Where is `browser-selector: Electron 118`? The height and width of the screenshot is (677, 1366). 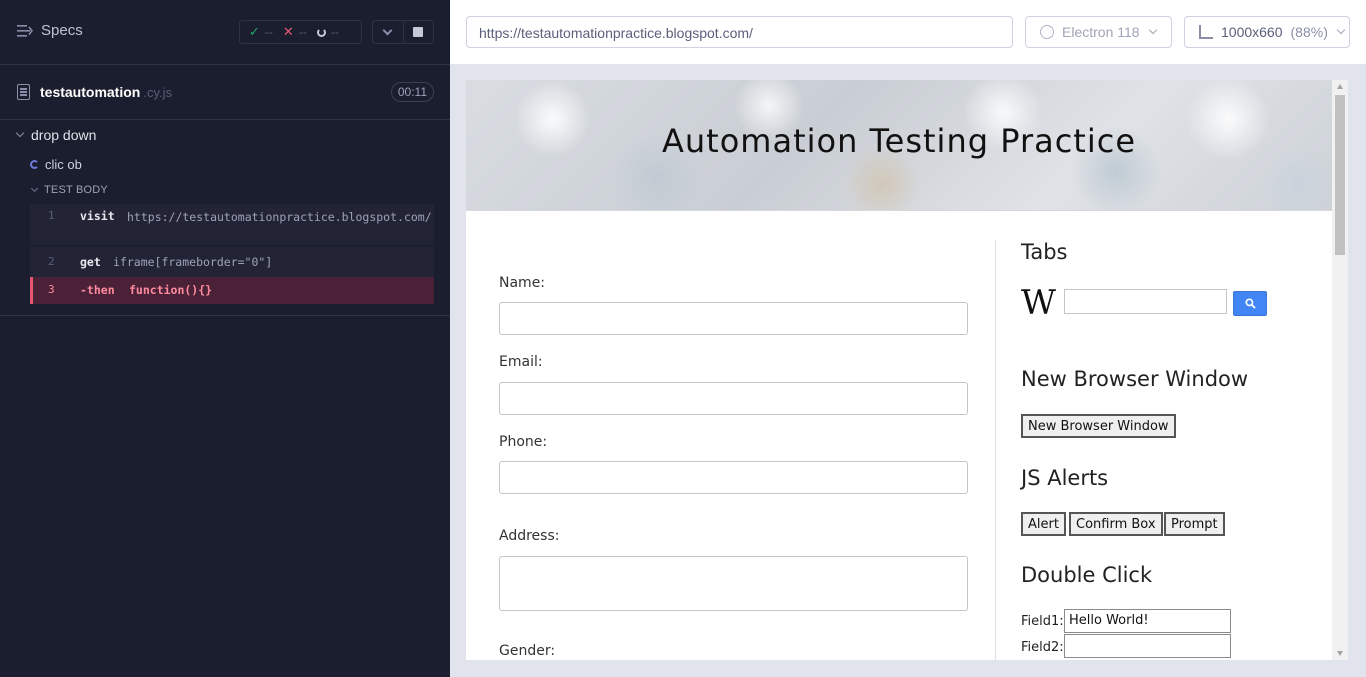 browser-selector: Electron 118 is located at coordinates (1098, 32).